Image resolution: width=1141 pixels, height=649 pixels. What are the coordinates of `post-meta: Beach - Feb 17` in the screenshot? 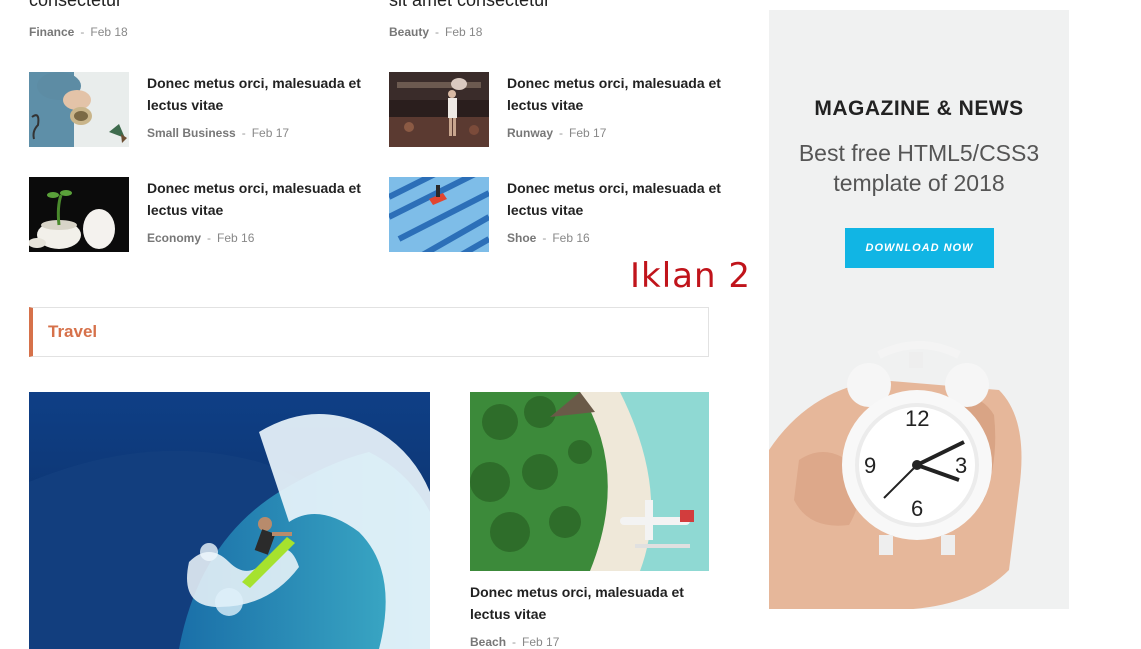 It's located at (514, 642).